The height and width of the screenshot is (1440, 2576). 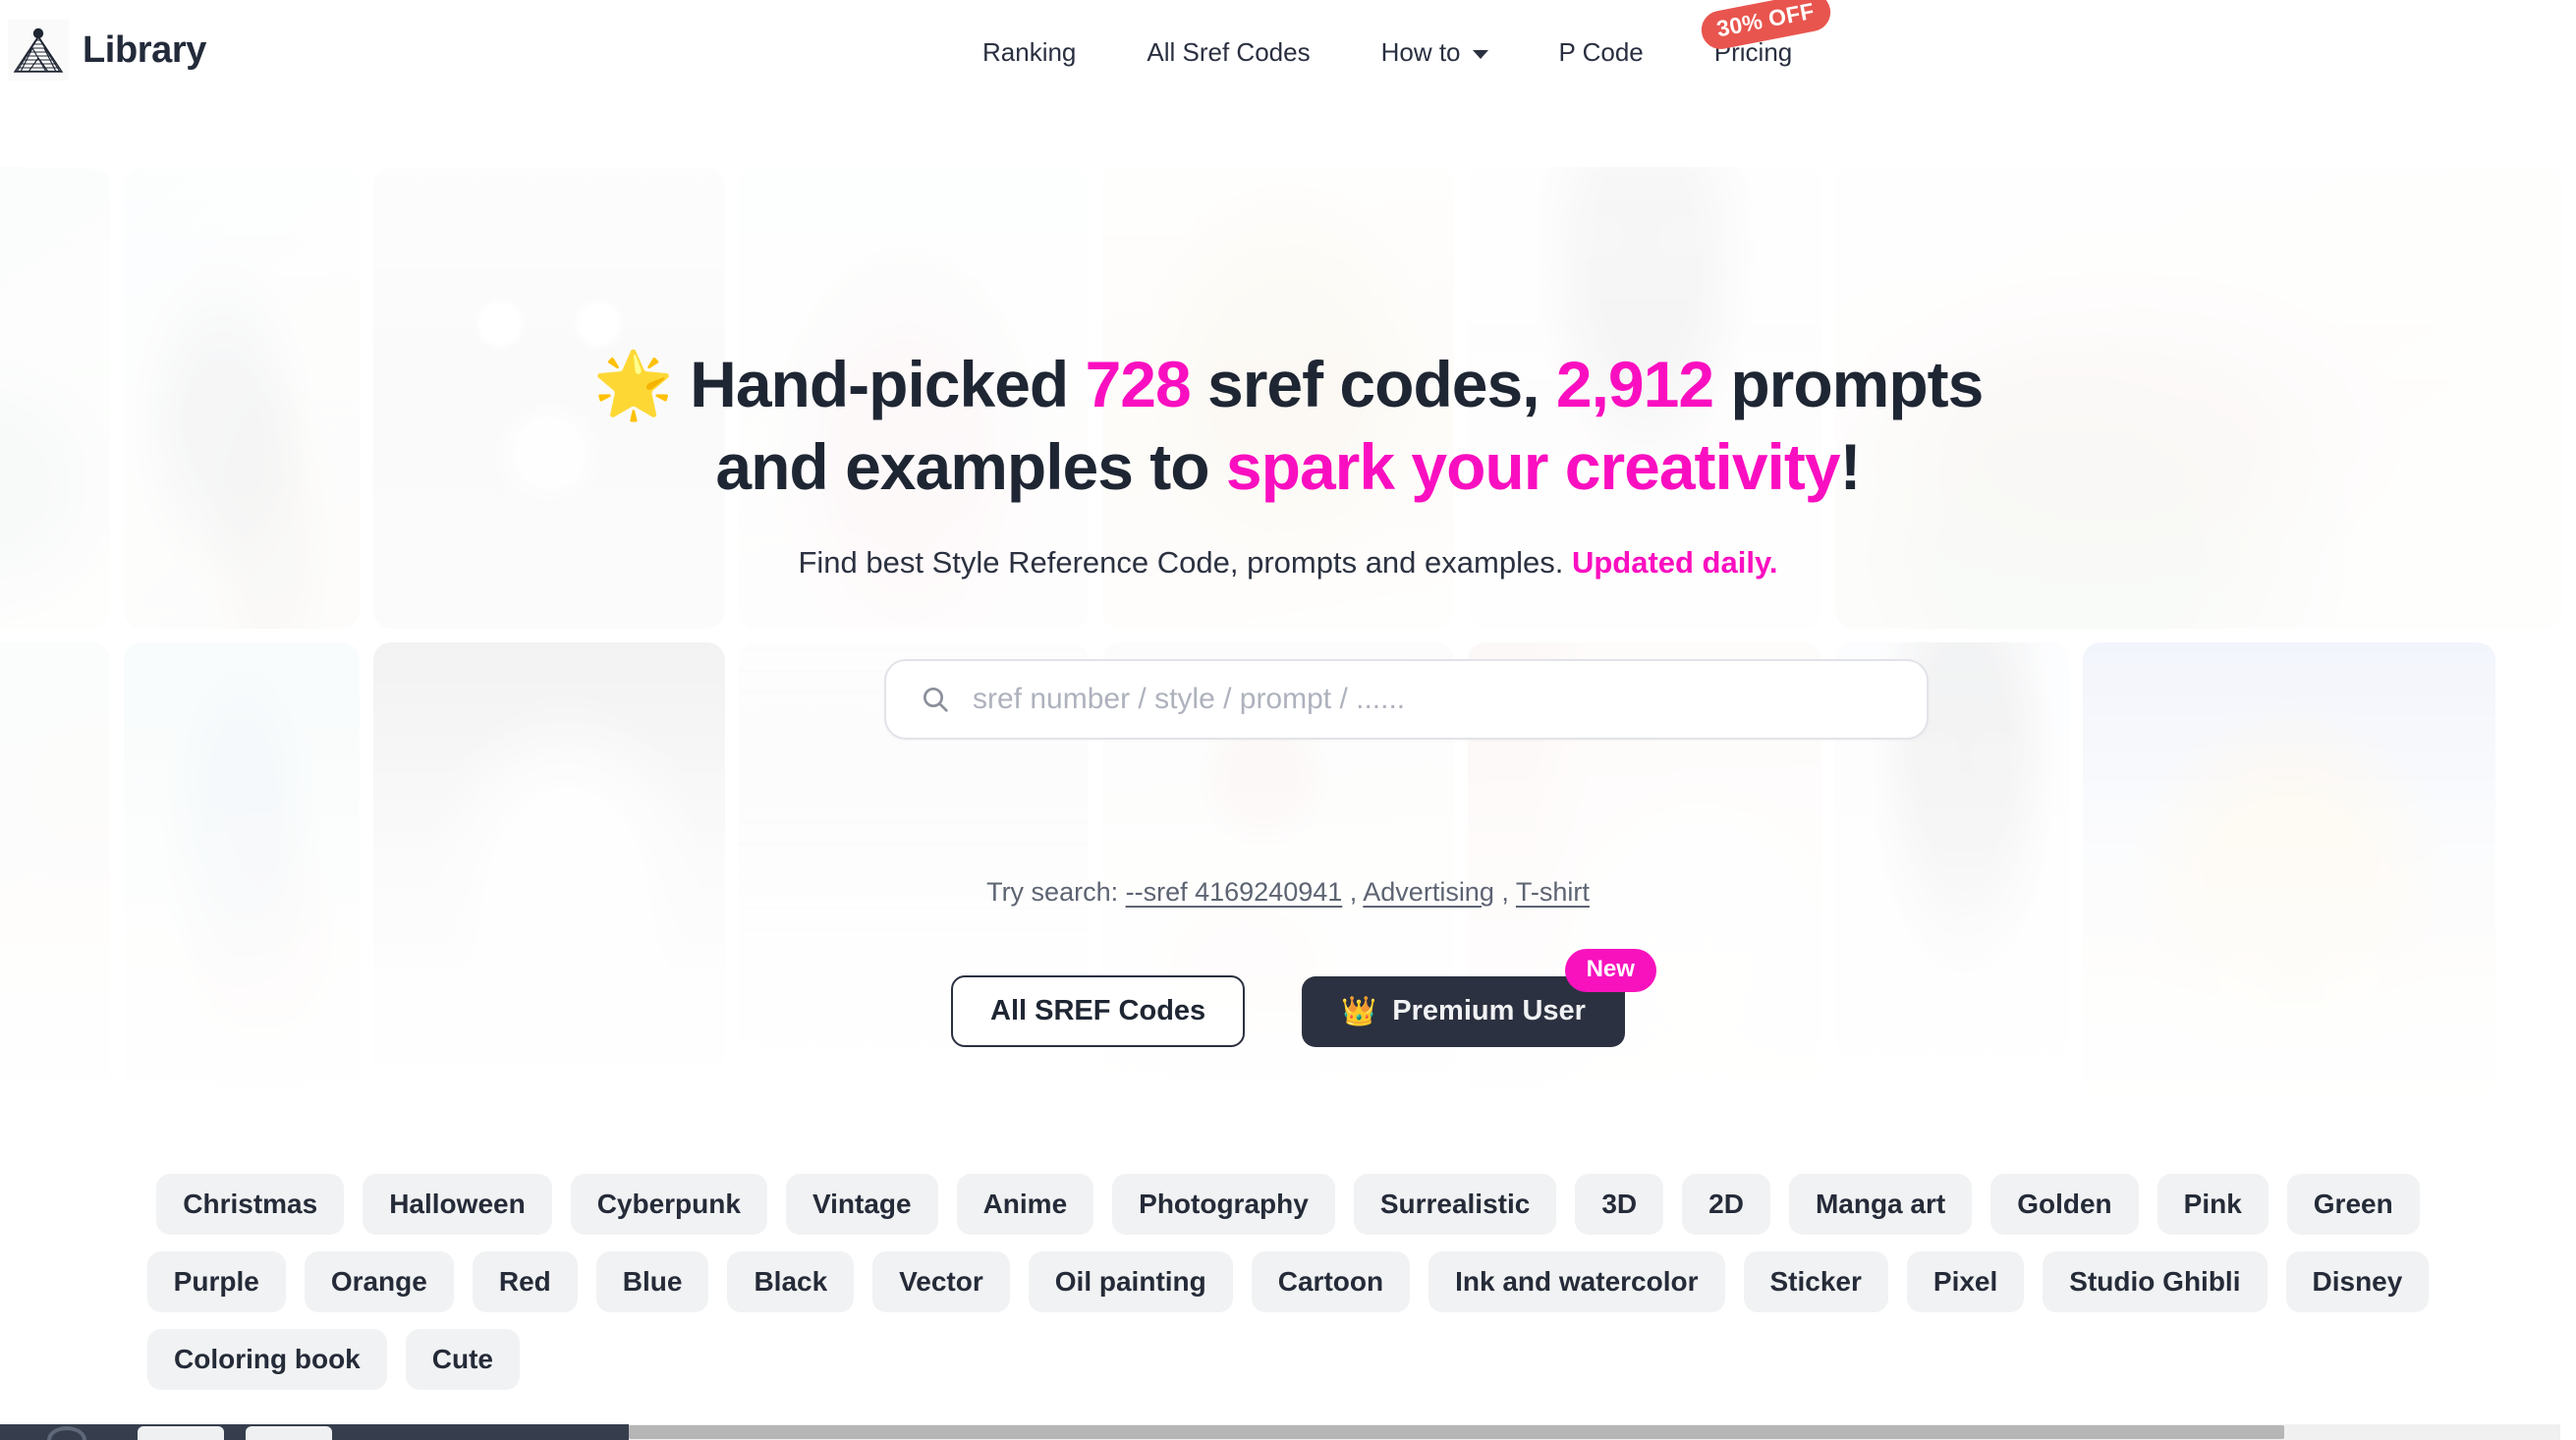 What do you see at coordinates (1025, 1204) in the screenshot?
I see `tag-anime: Anime` at bounding box center [1025, 1204].